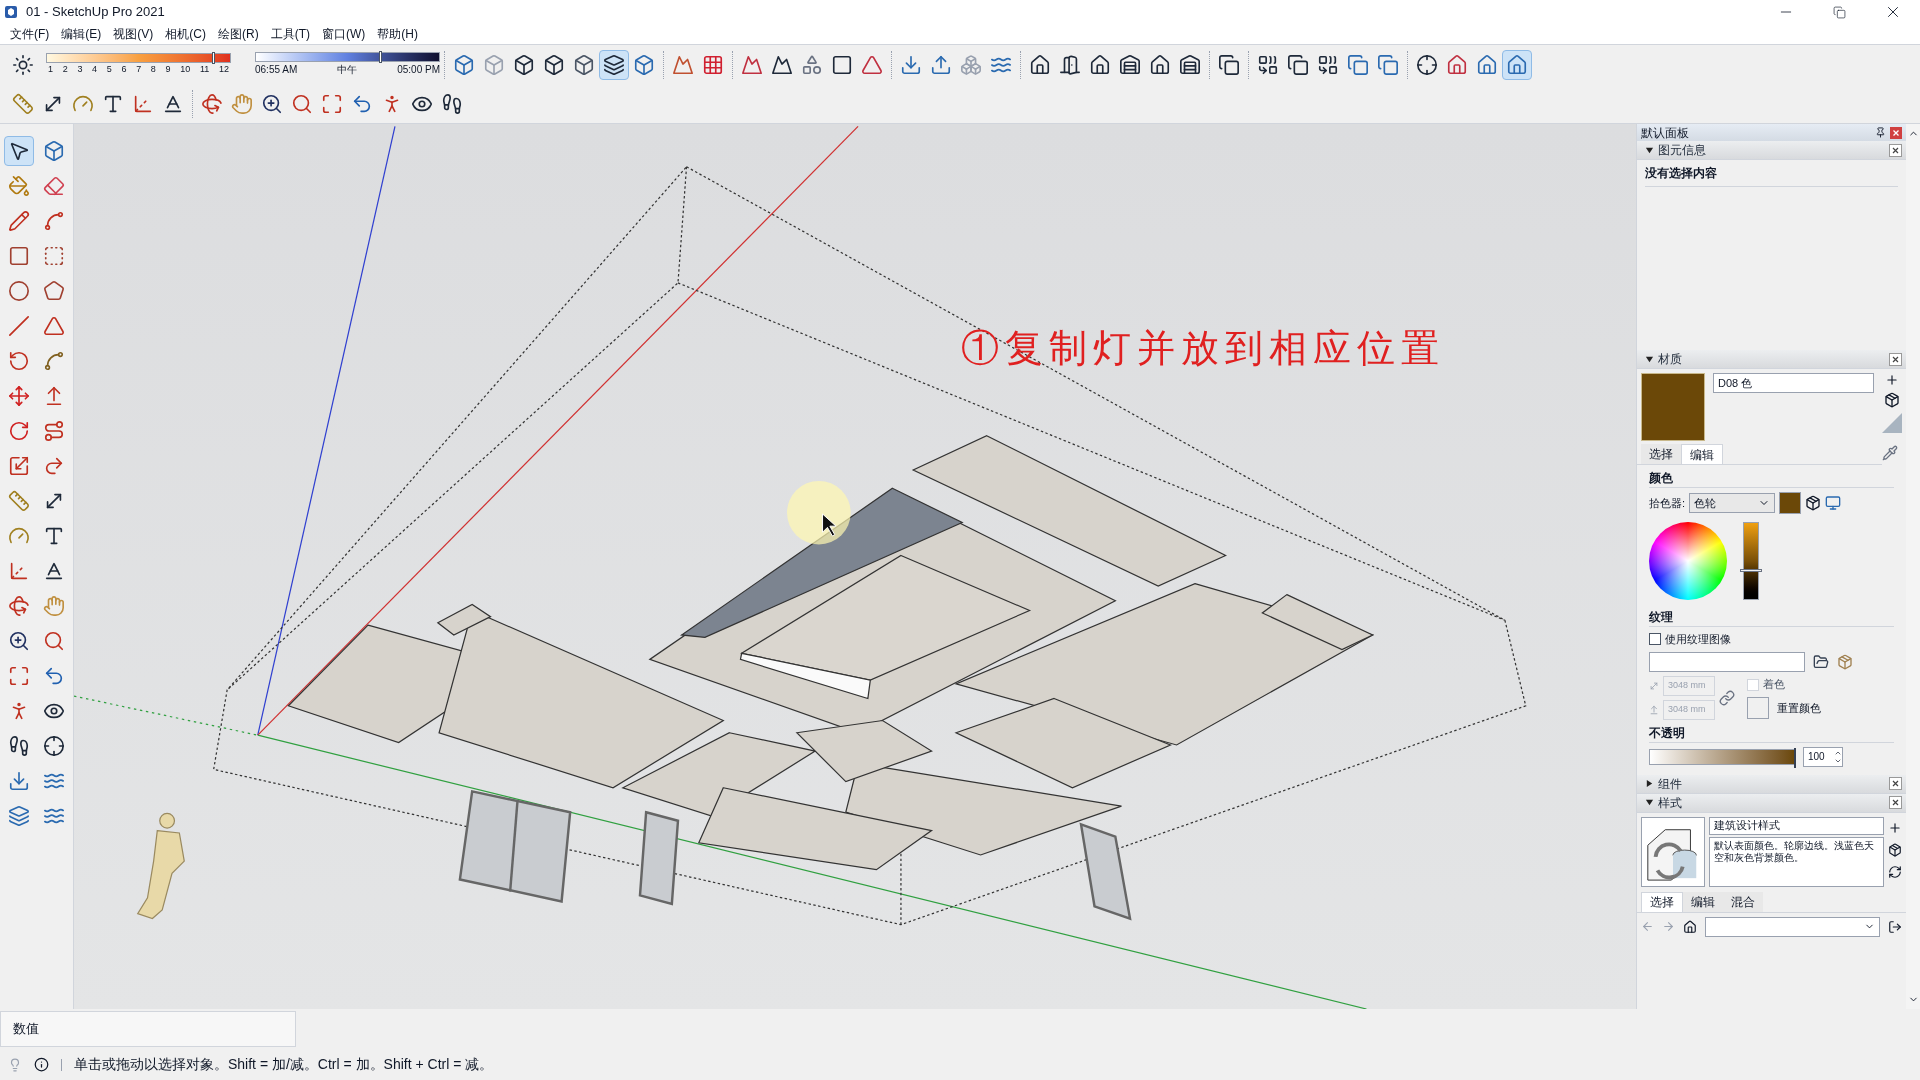 This screenshot has height=1080, width=1920. What do you see at coordinates (1913, 566) in the screenshot?
I see `scrollbar` at bounding box center [1913, 566].